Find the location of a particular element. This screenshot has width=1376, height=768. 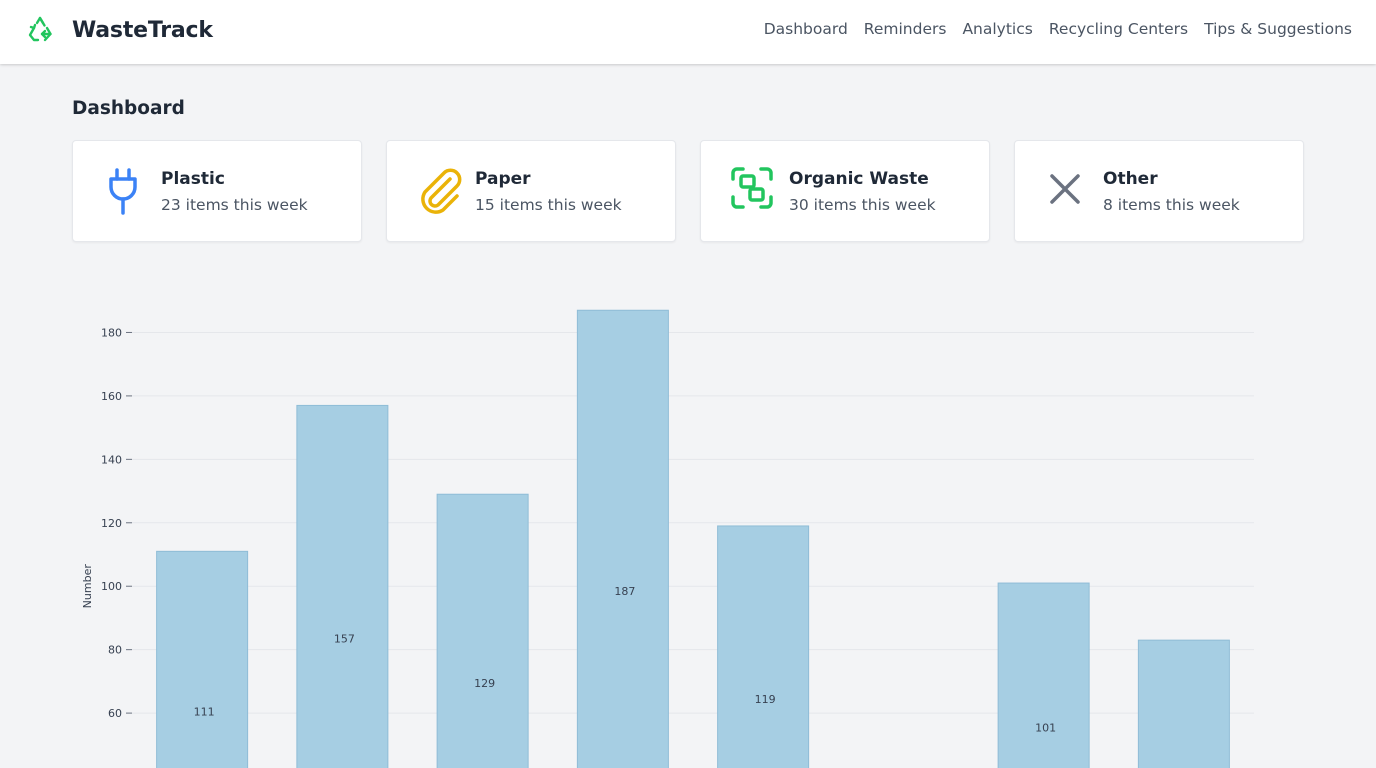

nav-reminders: Reminders is located at coordinates (905, 29).